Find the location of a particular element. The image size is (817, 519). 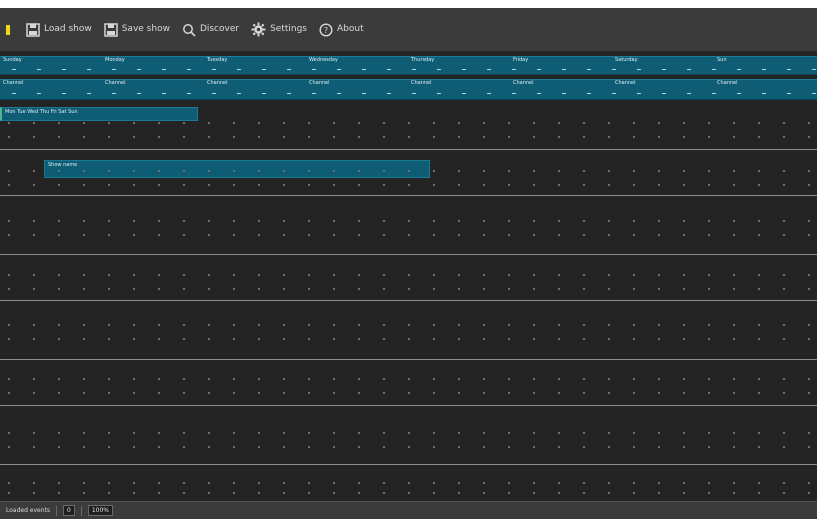

discover-button: Discover is located at coordinates (210, 30).